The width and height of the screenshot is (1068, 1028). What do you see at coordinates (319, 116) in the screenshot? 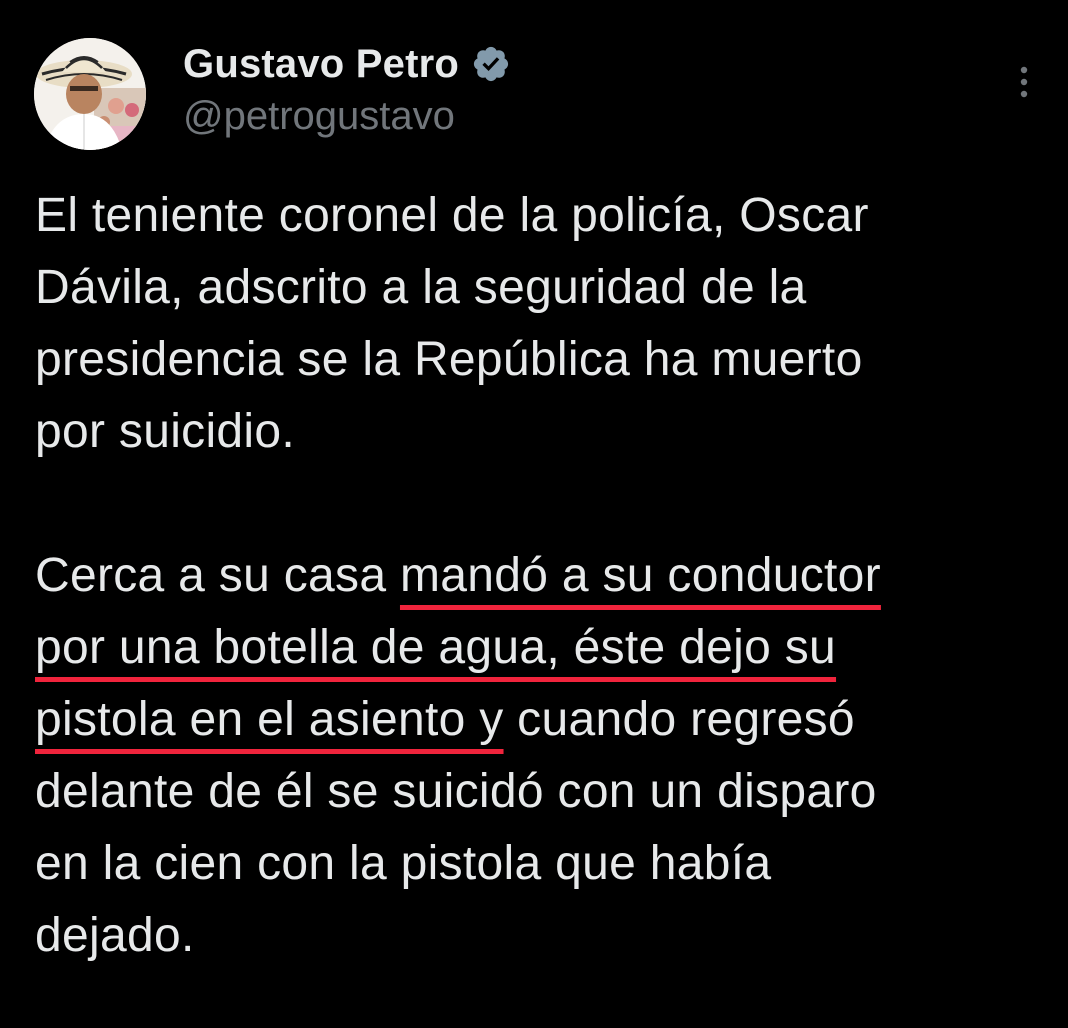
I see `user-handle: @petrogustavo` at bounding box center [319, 116].